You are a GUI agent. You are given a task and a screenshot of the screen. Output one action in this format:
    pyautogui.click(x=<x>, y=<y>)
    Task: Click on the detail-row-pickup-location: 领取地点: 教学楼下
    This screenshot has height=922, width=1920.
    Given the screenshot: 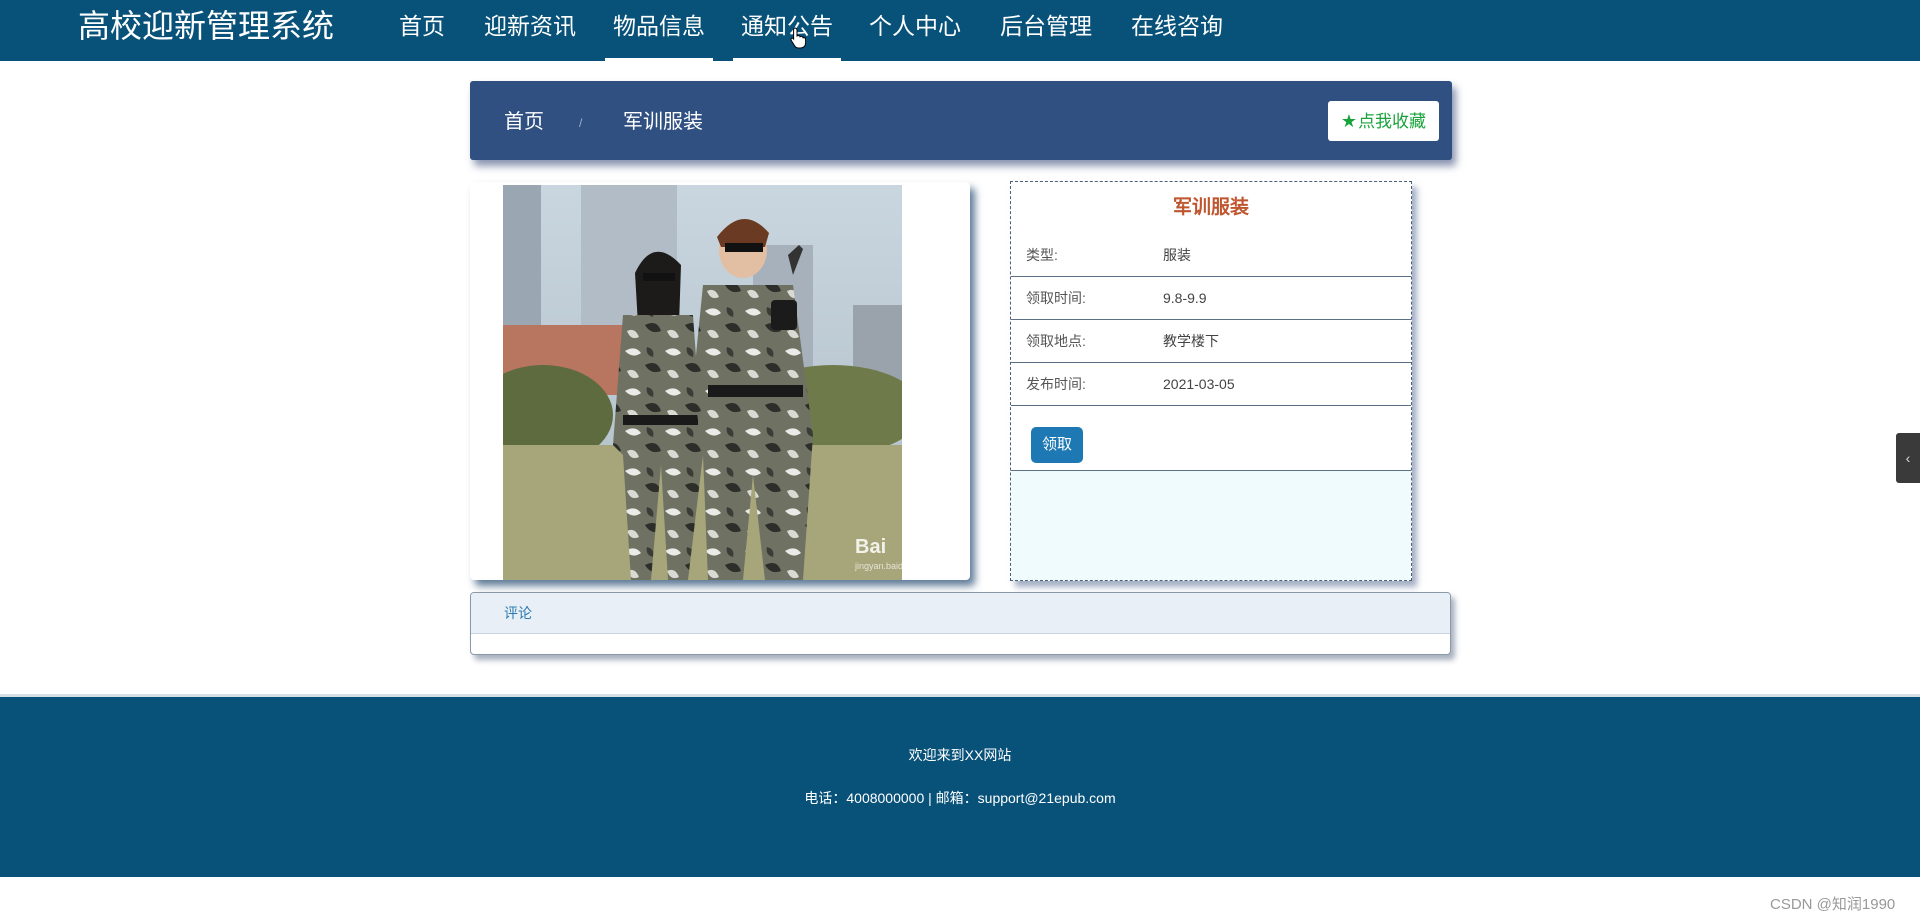 What is the action you would take?
    pyautogui.click(x=1211, y=341)
    